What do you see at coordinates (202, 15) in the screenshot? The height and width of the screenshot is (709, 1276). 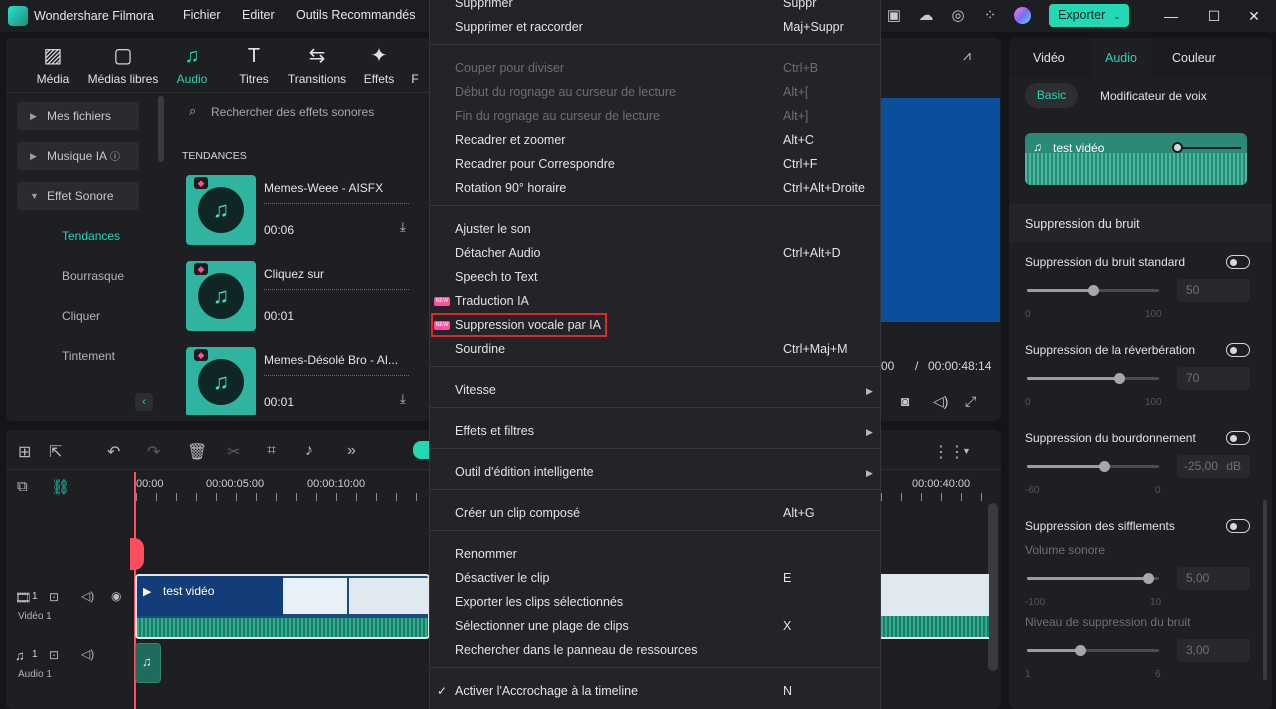 I see `menu-fichier: Fichier` at bounding box center [202, 15].